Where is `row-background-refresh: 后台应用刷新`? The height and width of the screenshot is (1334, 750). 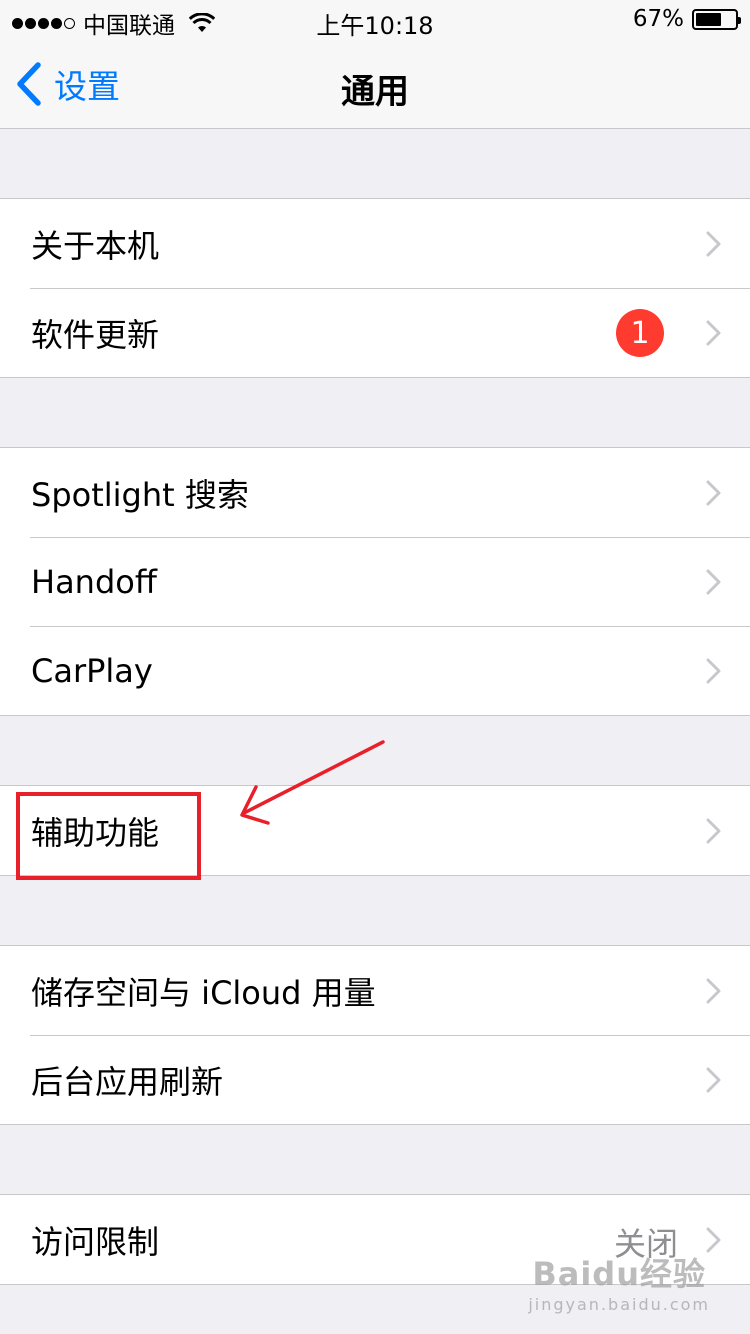 row-background-refresh: 后台应用刷新 is located at coordinates (375, 1079).